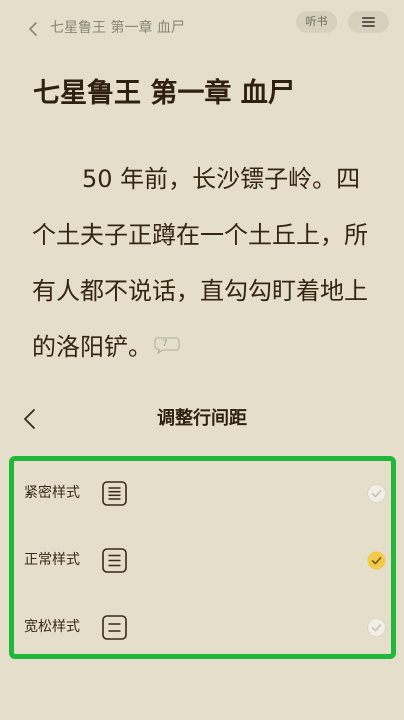 The height and width of the screenshot is (720, 404). I want to click on panel-title: 调整行间距, so click(202, 418).